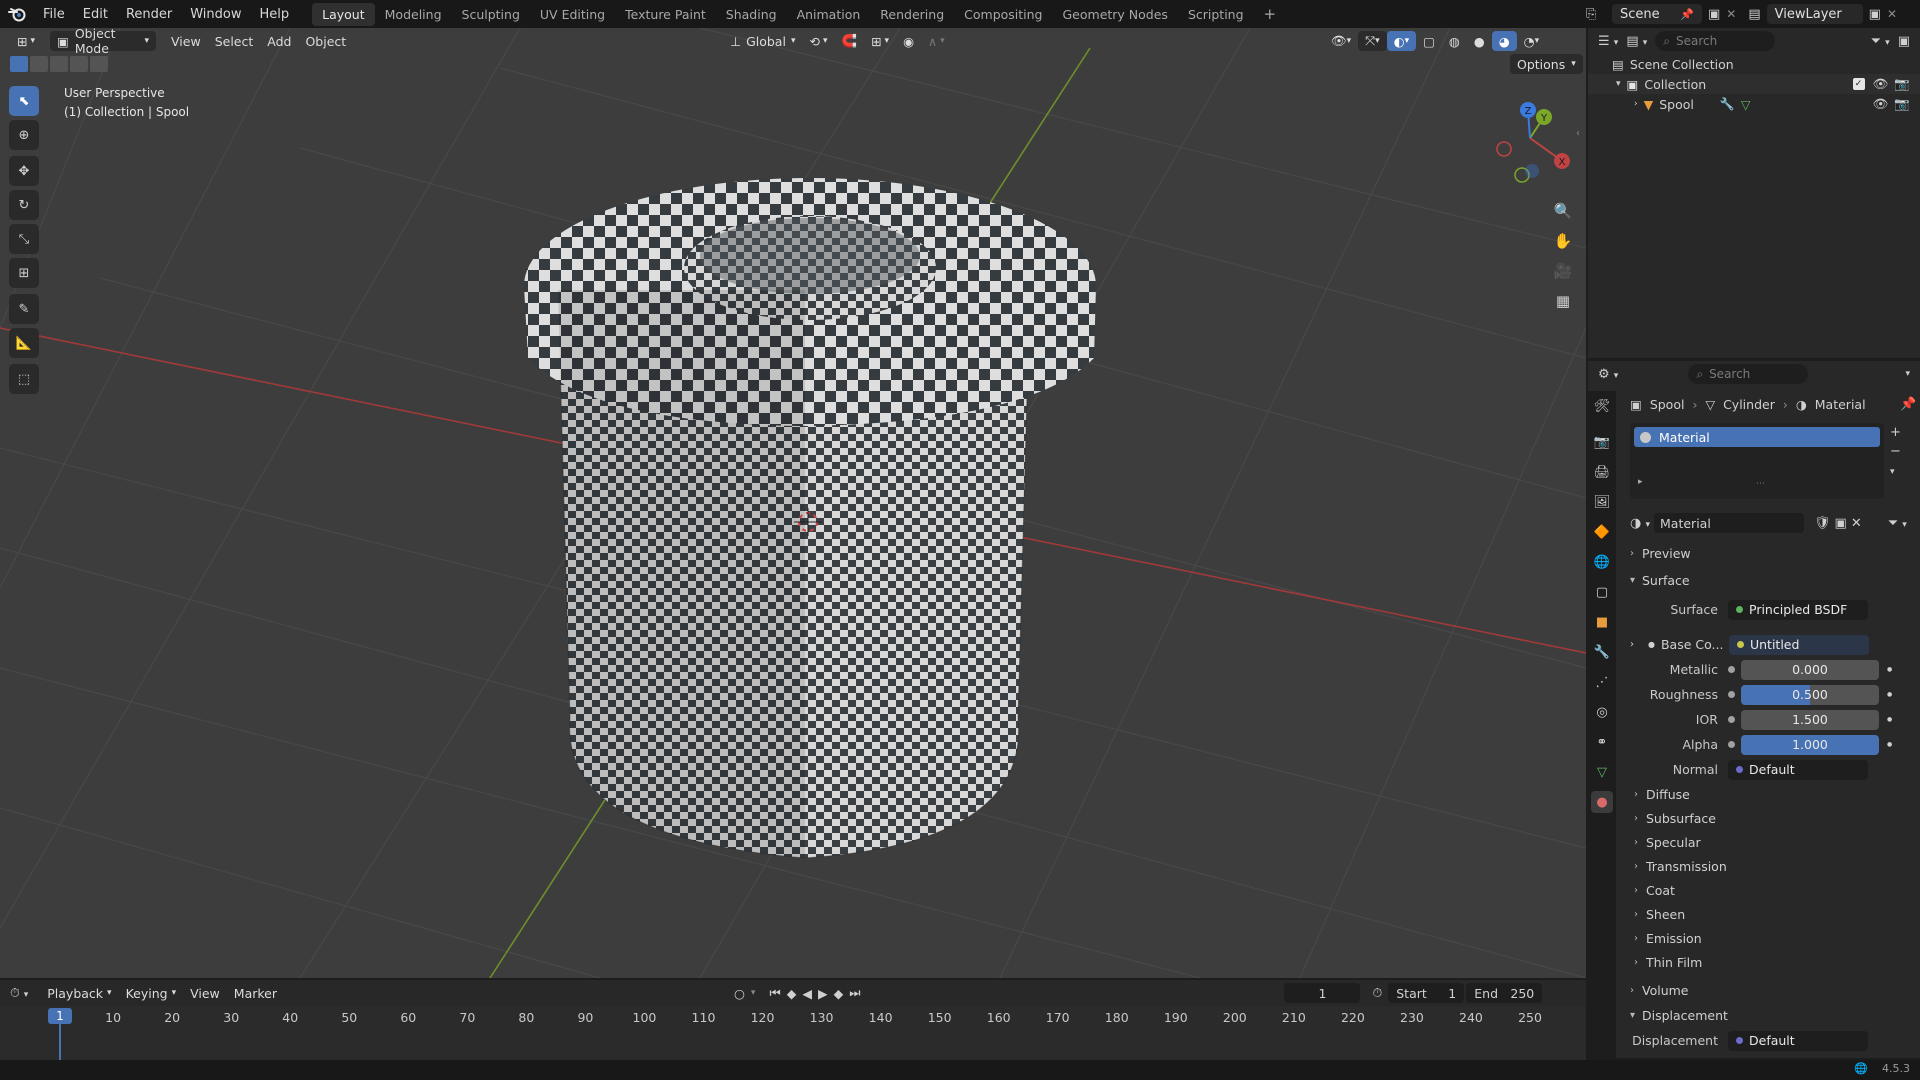  Describe the element at coordinates (413, 14) in the screenshot. I see `tab-modeling: Modeling` at that location.